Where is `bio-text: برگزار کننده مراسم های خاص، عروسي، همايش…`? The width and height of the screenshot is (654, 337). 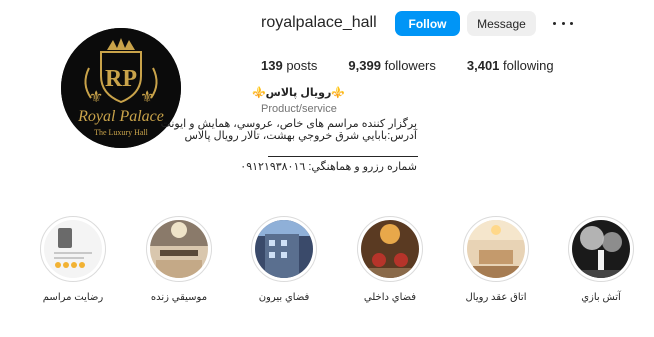 bio-text: برگزار کننده مراسم های خاص، عروسي، همايش… is located at coordinates (288, 130).